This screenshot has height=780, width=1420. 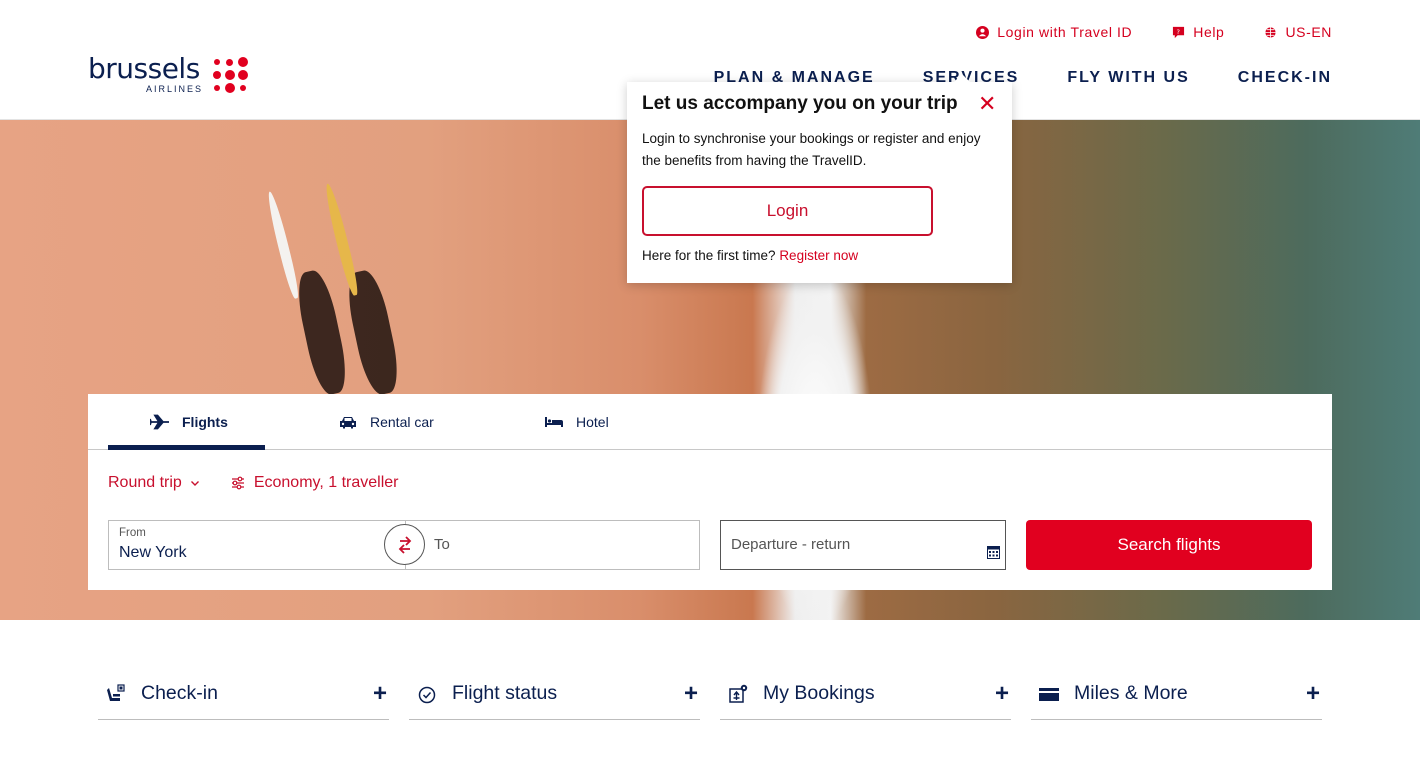 I want to click on popup-register-prompt: Here for the first time? Register now, so click(x=750, y=255).